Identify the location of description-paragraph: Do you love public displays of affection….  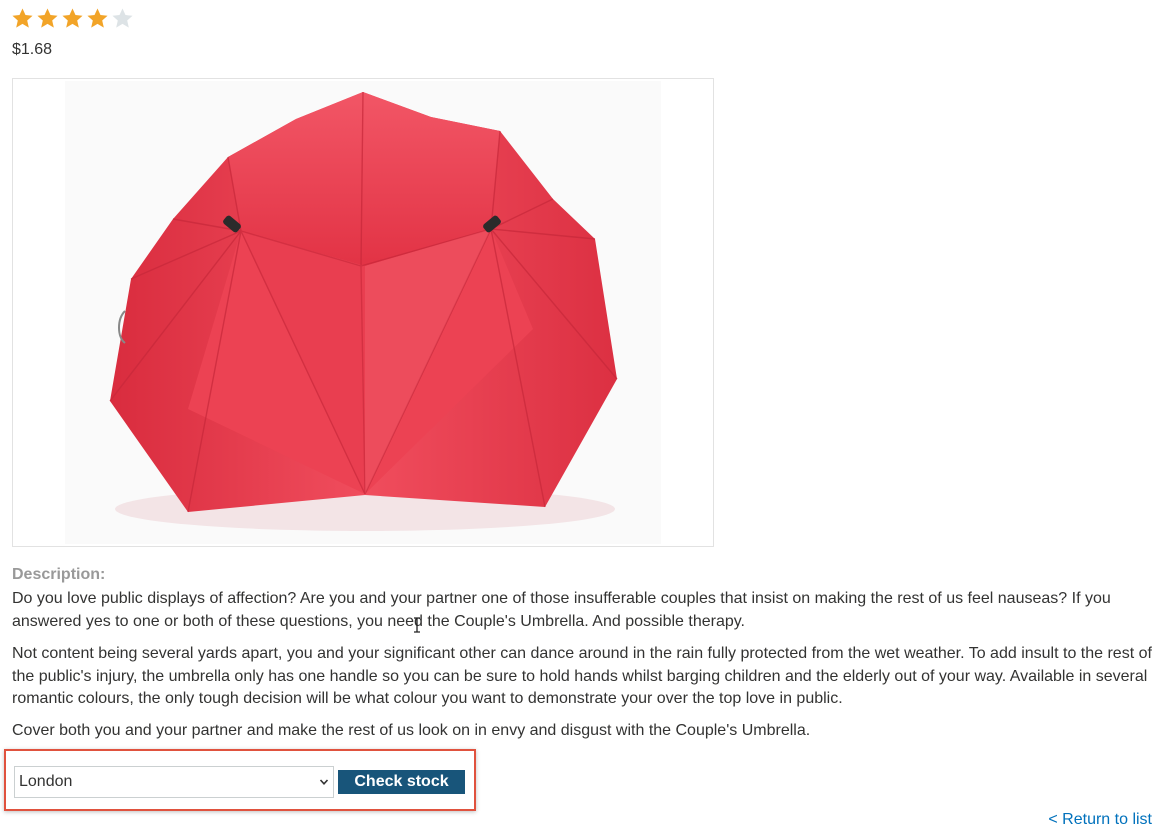
(561, 610).